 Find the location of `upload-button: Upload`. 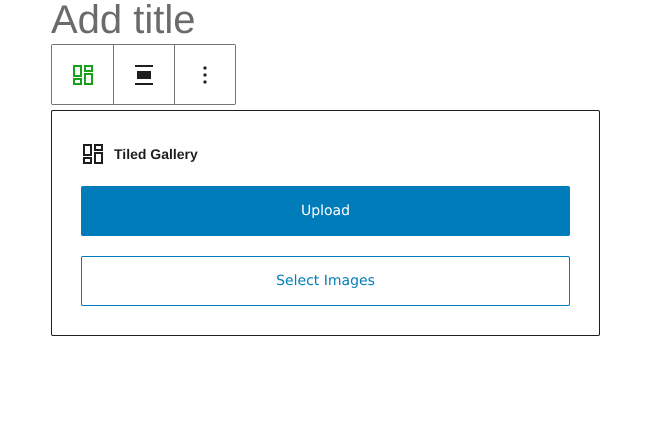

upload-button: Upload is located at coordinates (325, 211).